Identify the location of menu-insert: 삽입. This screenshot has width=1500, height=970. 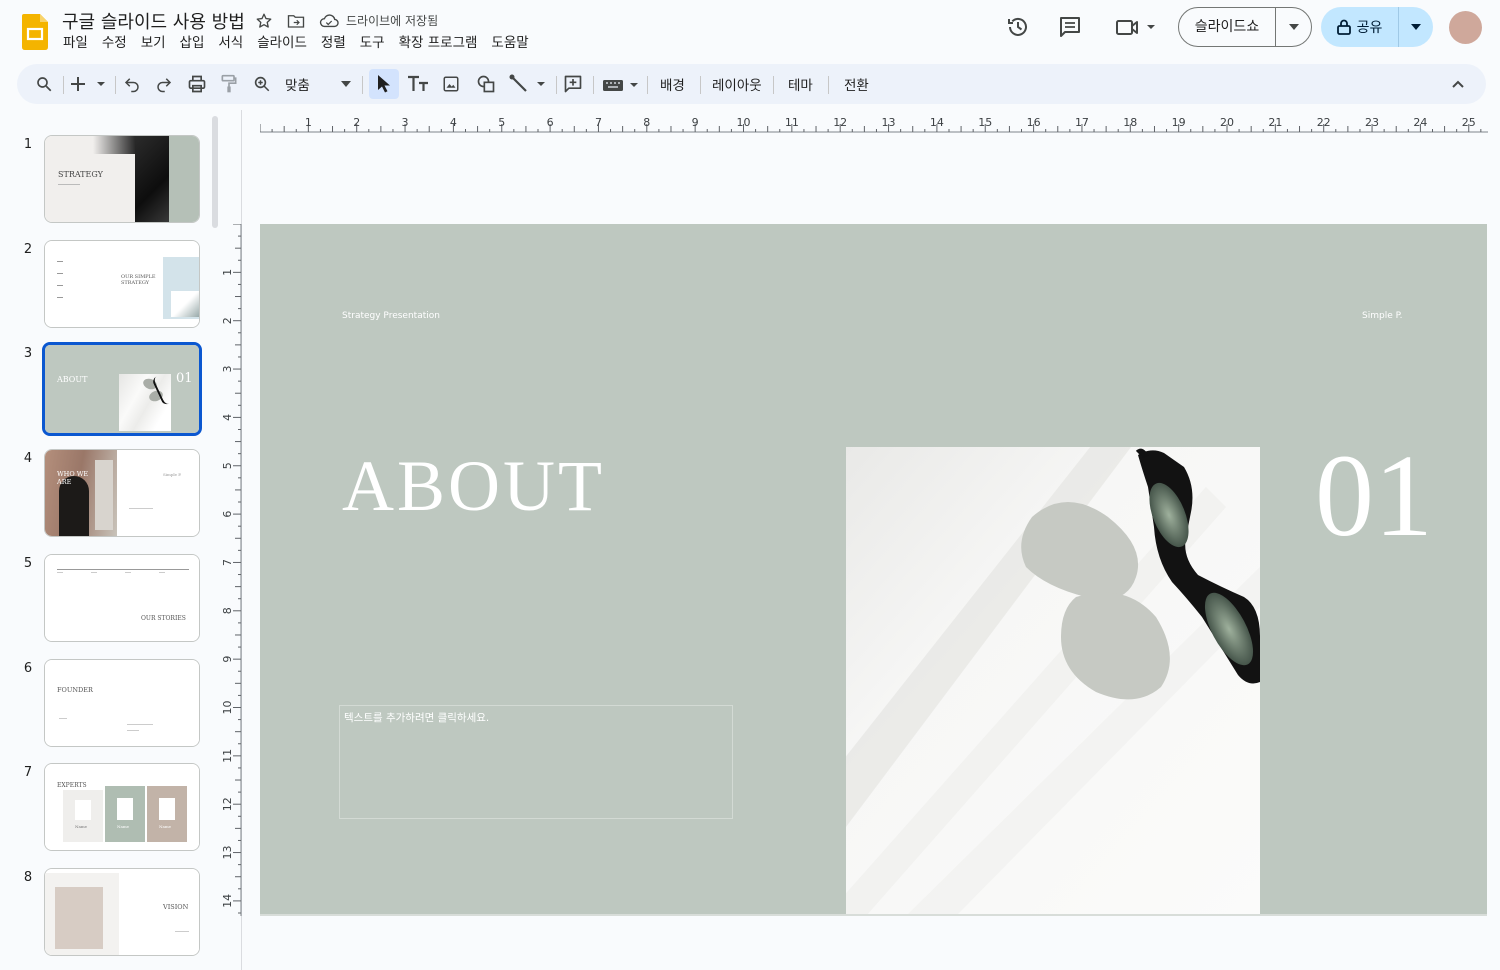
(196, 43).